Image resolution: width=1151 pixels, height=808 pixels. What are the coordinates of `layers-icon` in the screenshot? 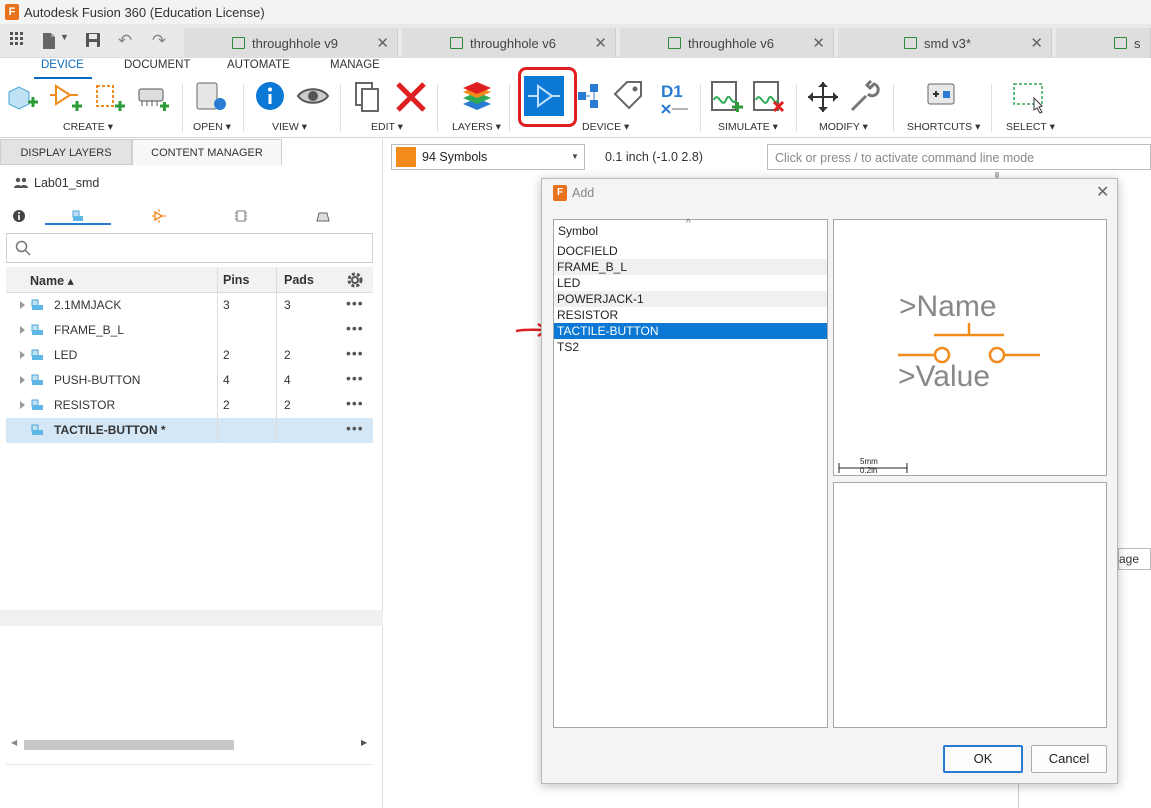 It's located at (477, 97).